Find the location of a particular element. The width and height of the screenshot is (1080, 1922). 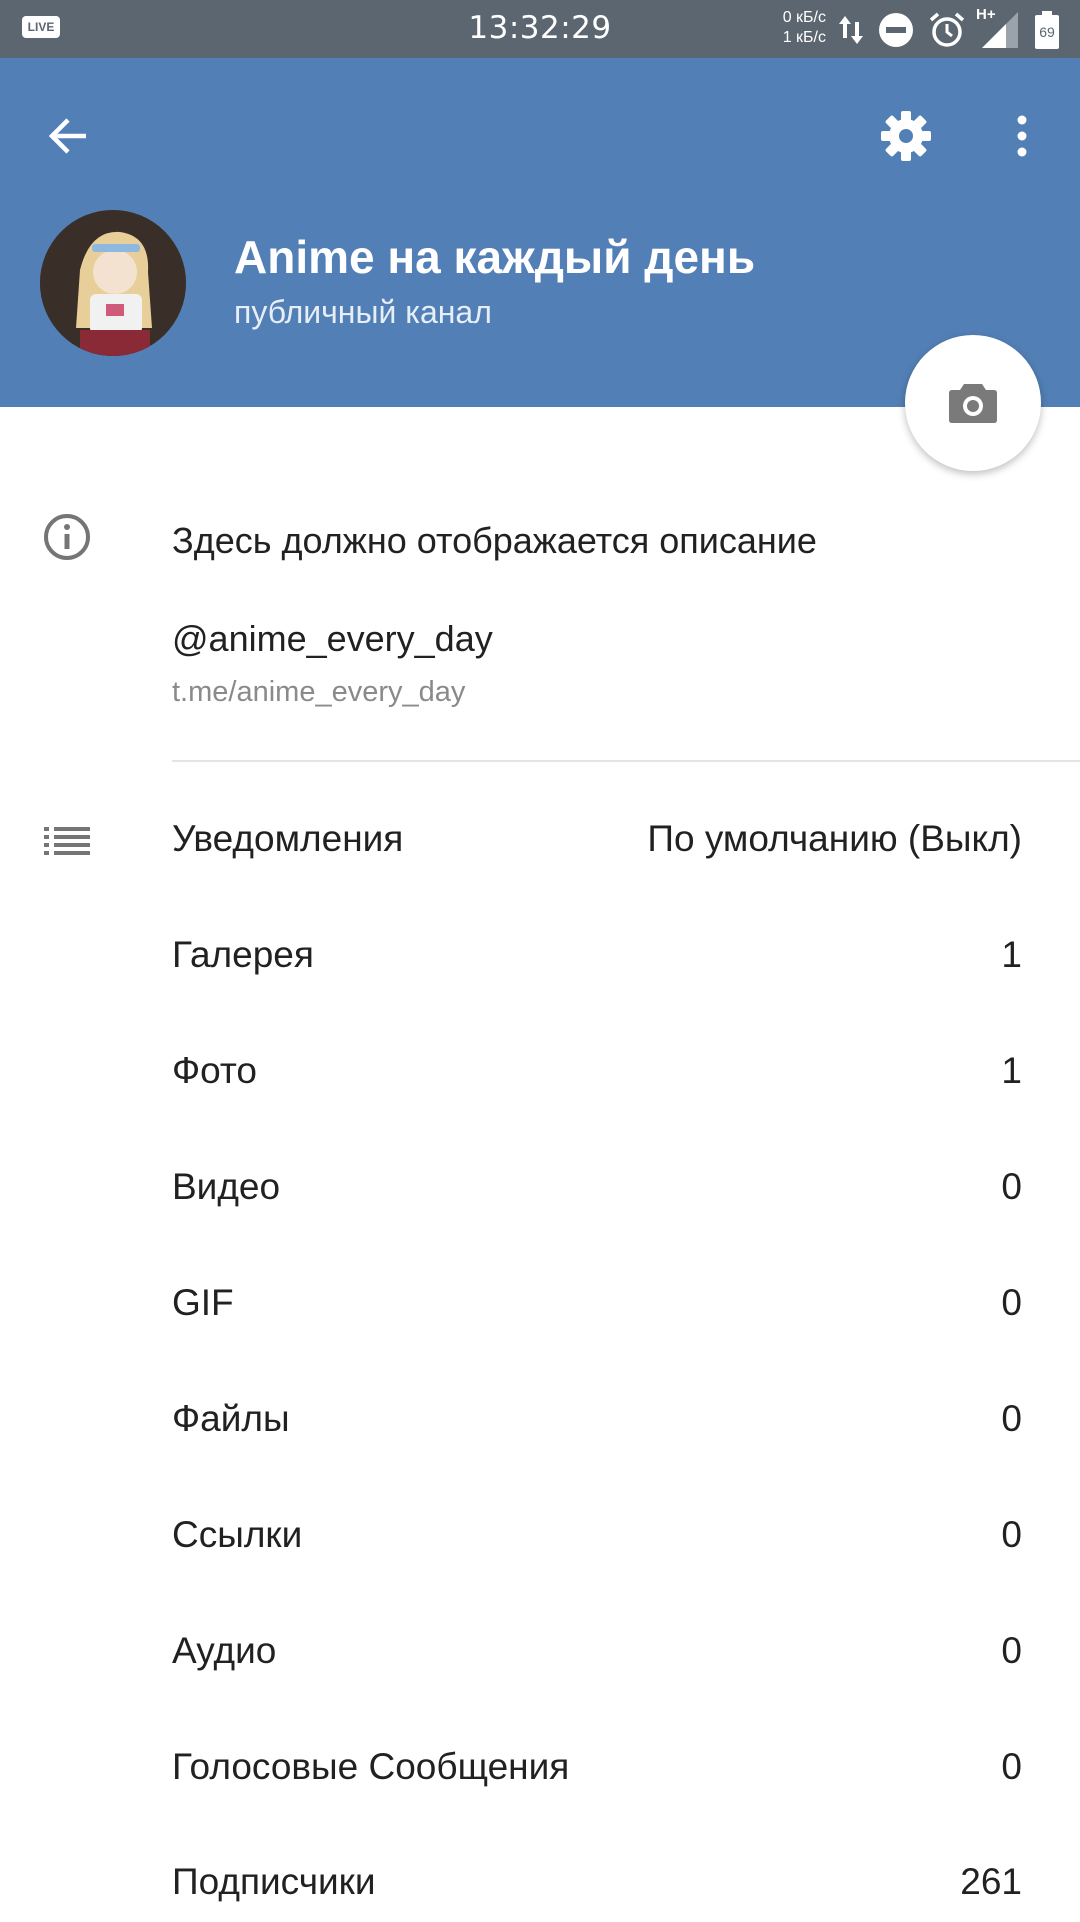

row-gallery: Галерея 1 is located at coordinates (597, 955).